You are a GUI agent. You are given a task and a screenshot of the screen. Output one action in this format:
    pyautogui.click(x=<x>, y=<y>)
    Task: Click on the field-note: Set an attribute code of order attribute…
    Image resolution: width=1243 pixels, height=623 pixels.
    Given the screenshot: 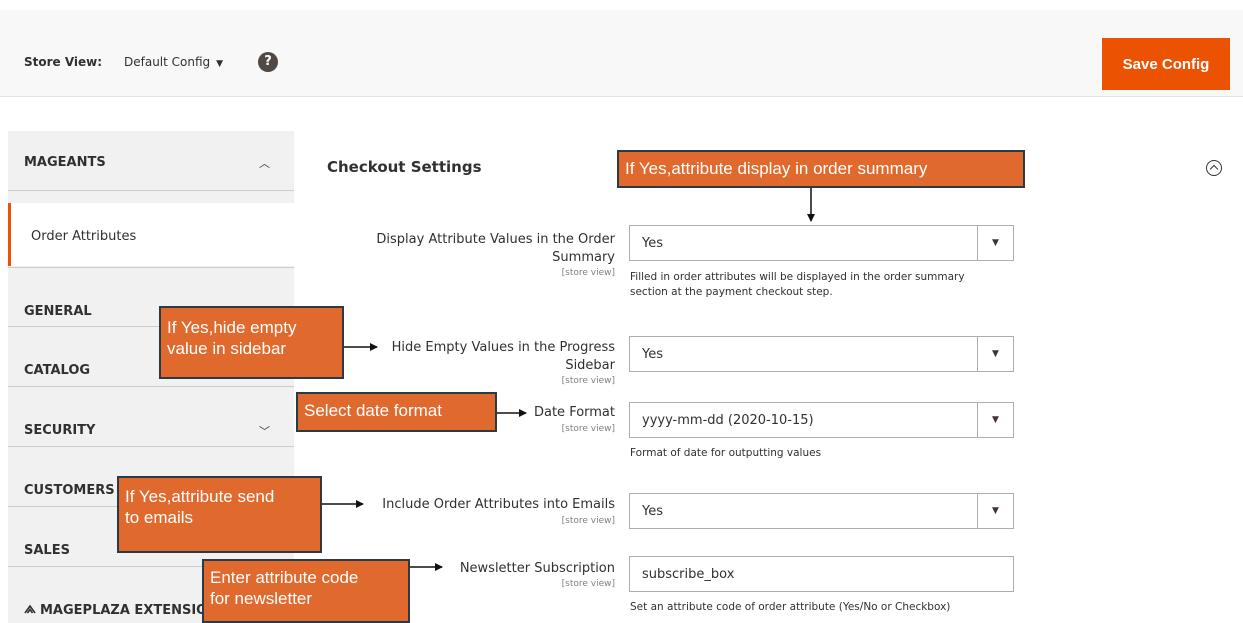 What is the action you would take?
    pyautogui.click(x=790, y=607)
    